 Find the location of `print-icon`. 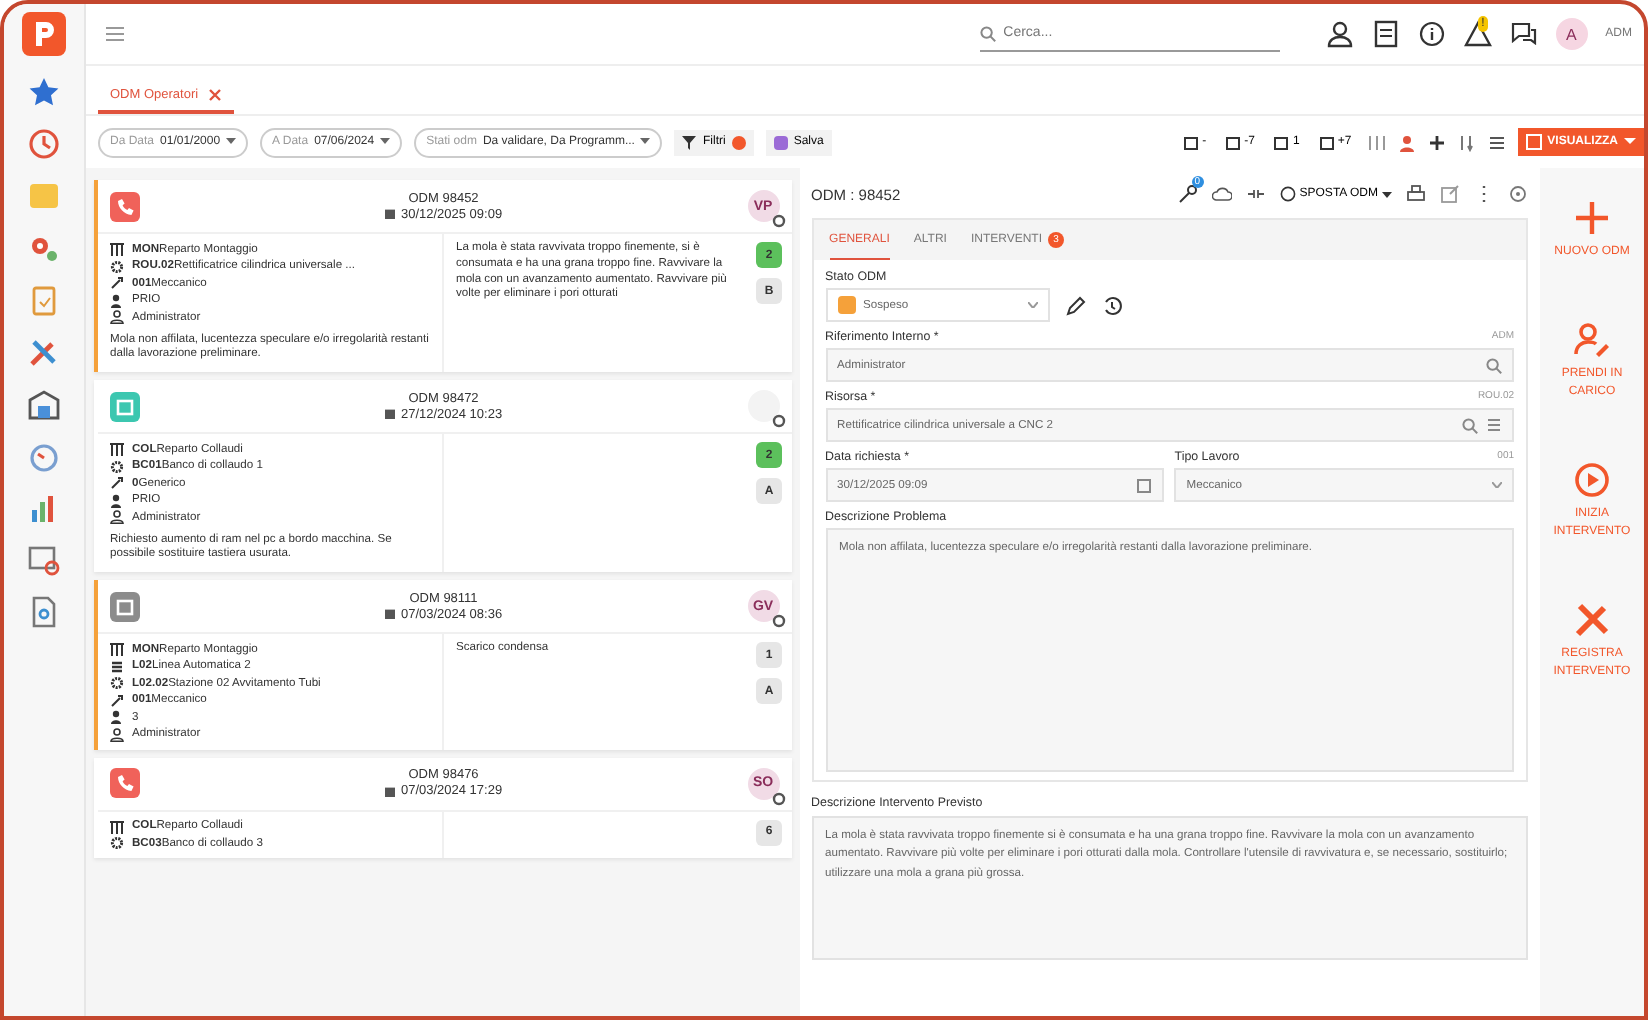

print-icon is located at coordinates (1416, 194).